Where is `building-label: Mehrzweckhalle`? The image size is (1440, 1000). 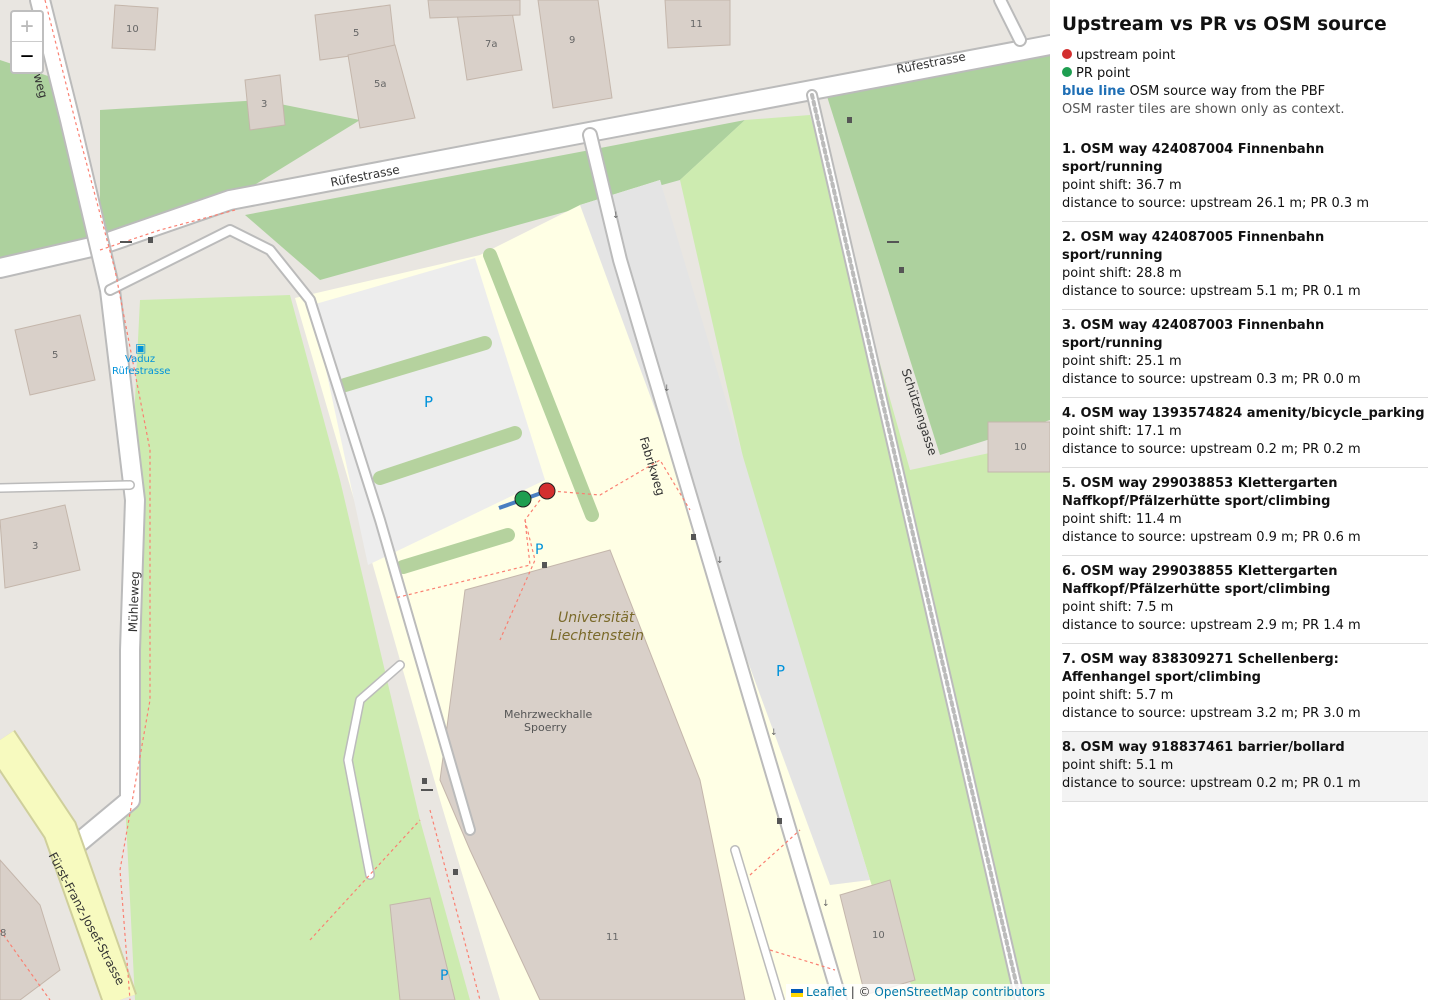
building-label: Mehrzweckhalle is located at coordinates (548, 714).